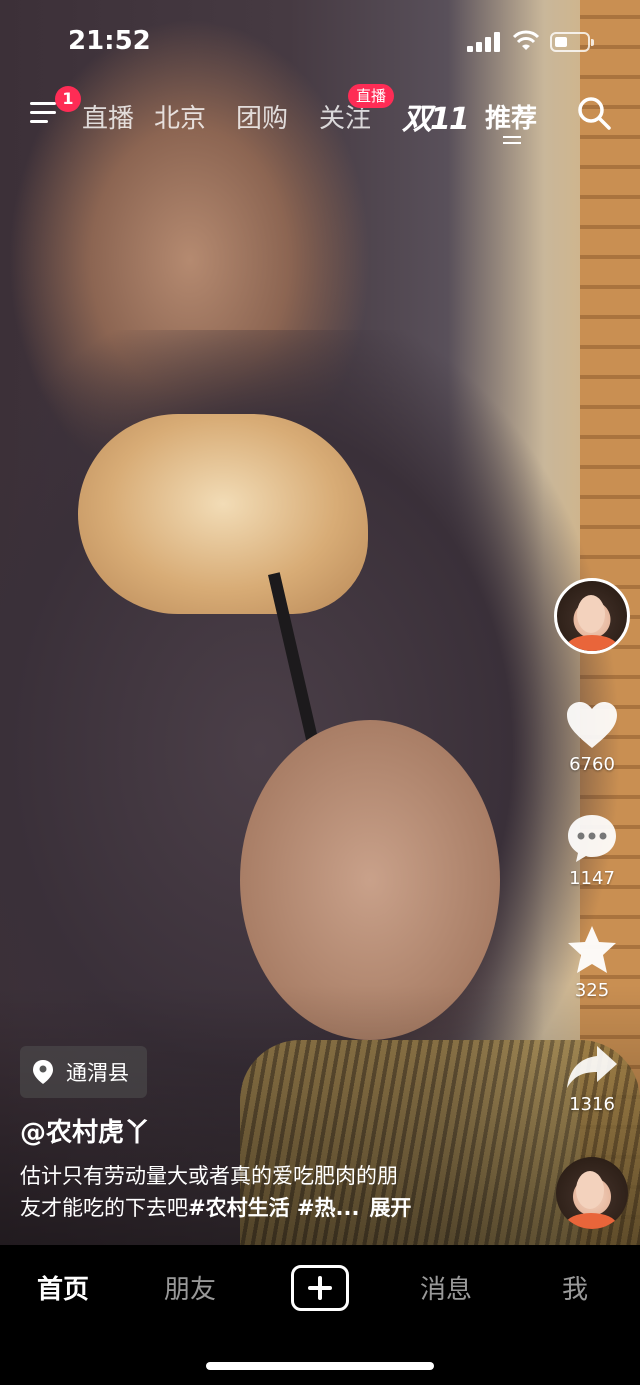 The height and width of the screenshot is (1385, 640). Describe the element at coordinates (104, 1208) in the screenshot. I see `description-text: 友才能吃的下去吧` at that location.